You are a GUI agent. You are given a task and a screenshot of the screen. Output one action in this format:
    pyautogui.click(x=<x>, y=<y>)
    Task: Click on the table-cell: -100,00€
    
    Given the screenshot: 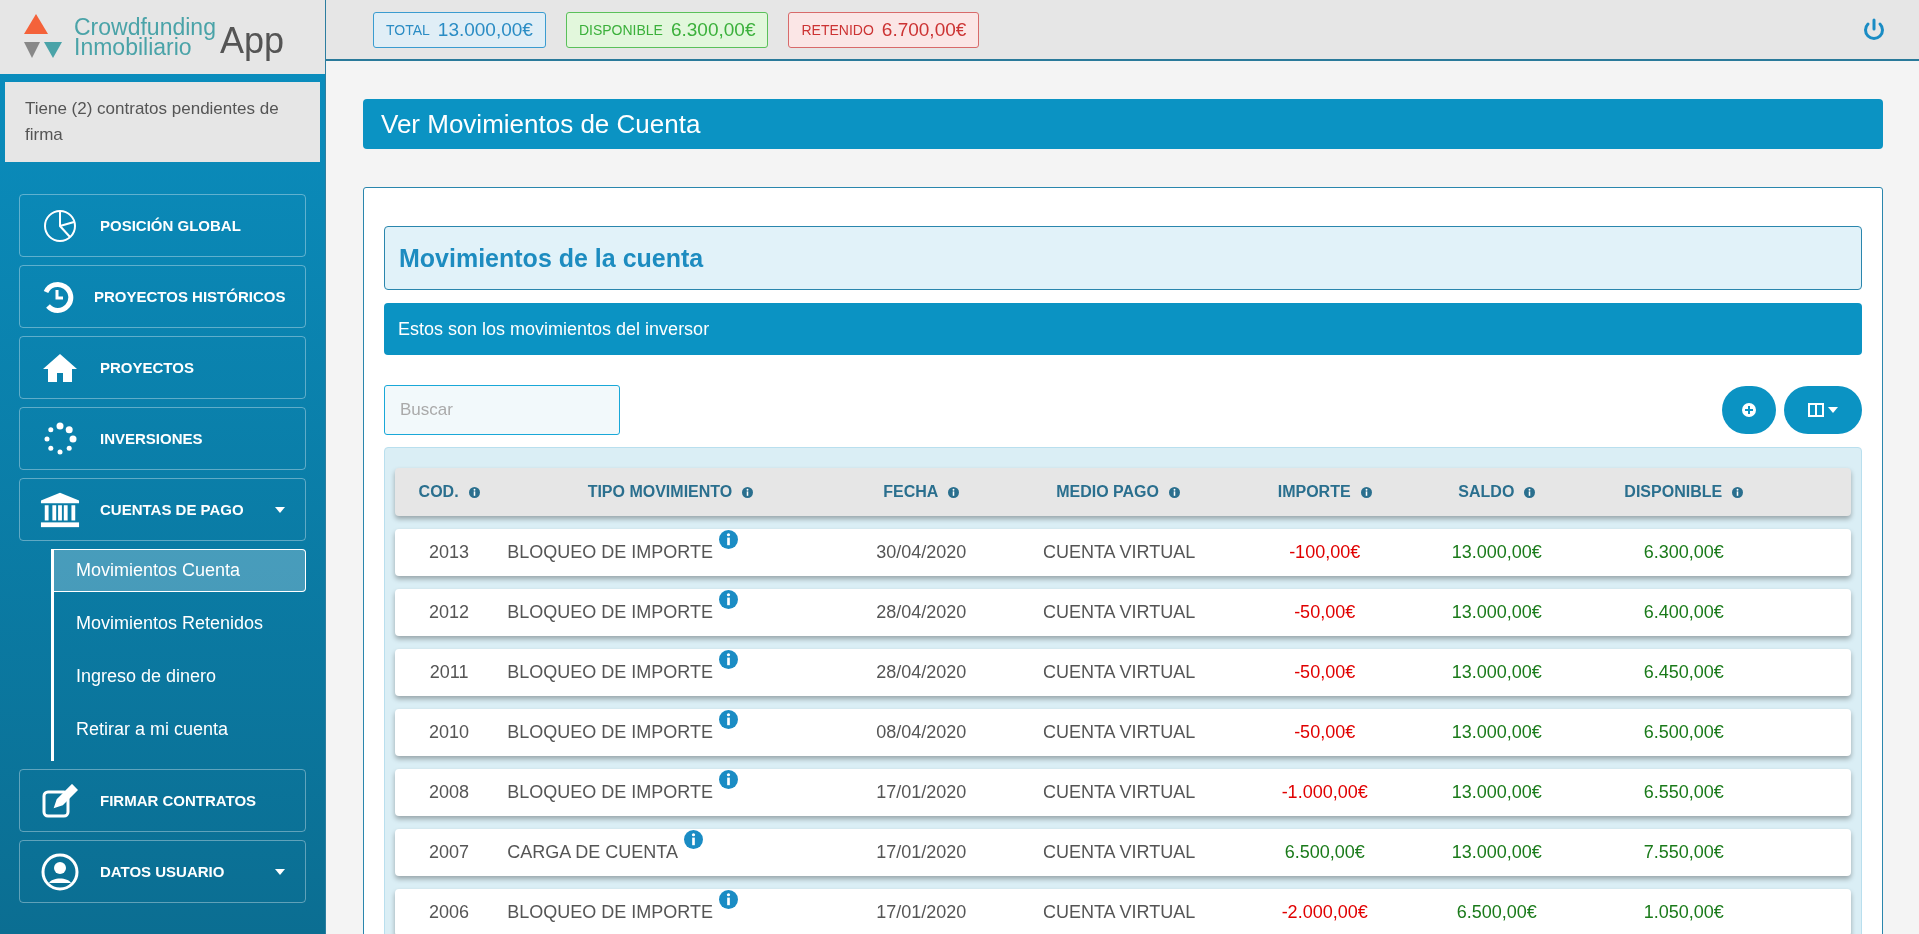 What is the action you would take?
    pyautogui.click(x=1325, y=552)
    